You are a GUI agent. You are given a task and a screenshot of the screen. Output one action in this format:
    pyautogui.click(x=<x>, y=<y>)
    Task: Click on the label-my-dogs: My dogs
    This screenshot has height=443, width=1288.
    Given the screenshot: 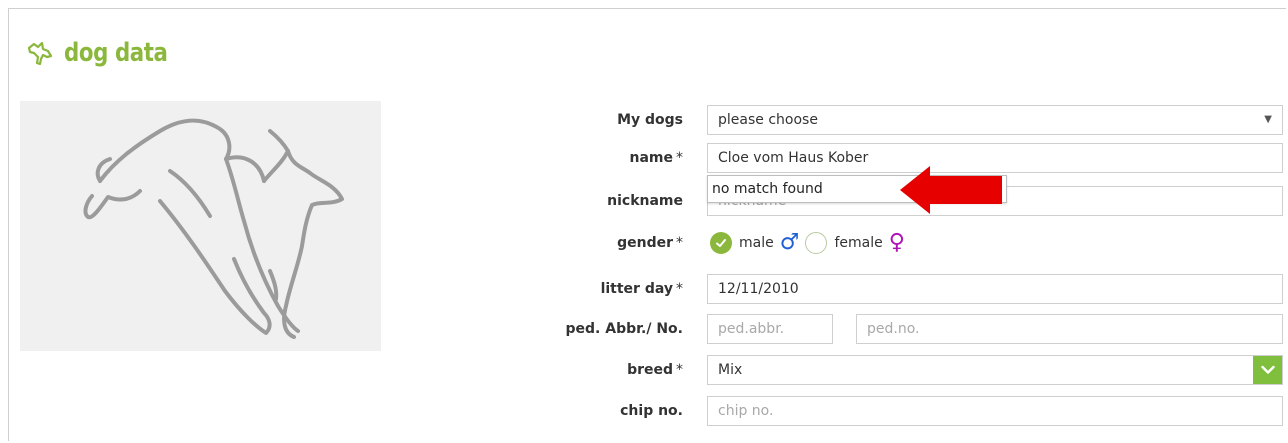 What is the action you would take?
    pyautogui.click(x=650, y=120)
    